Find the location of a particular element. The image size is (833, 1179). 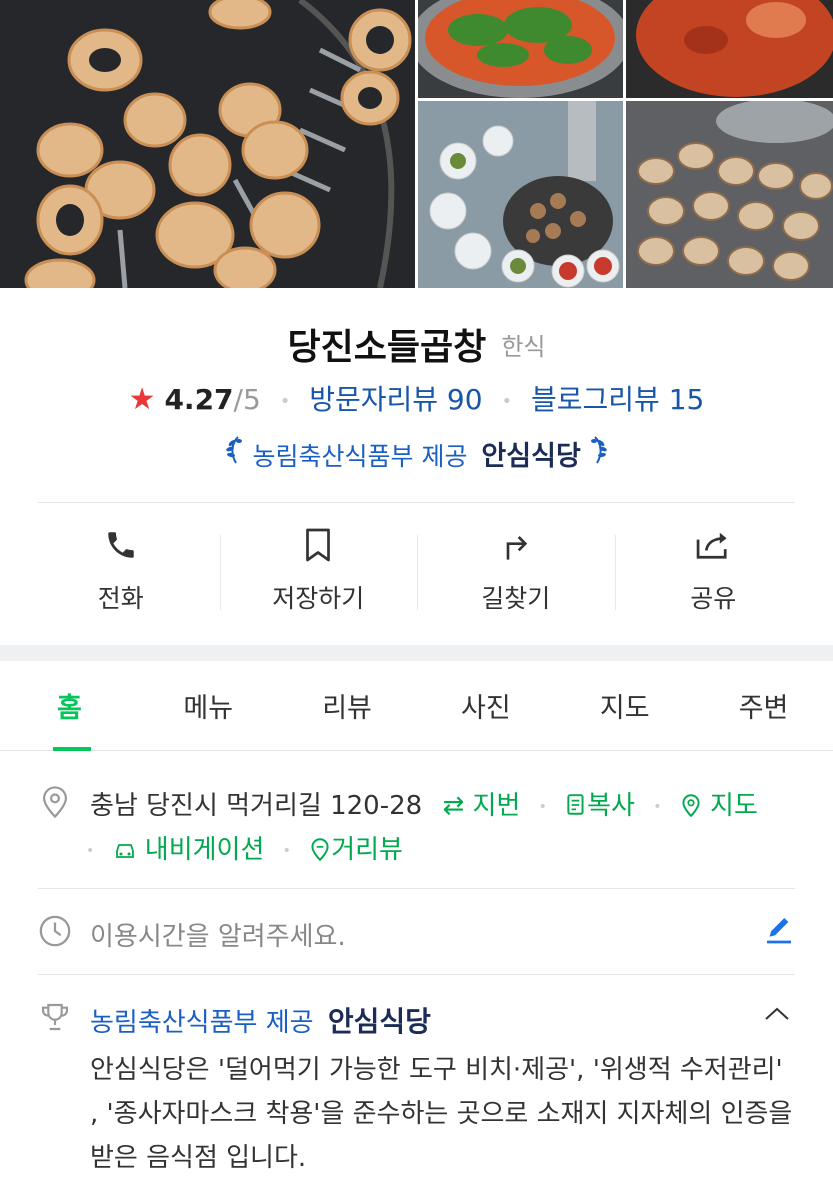

share-icon is located at coordinates (713, 545).